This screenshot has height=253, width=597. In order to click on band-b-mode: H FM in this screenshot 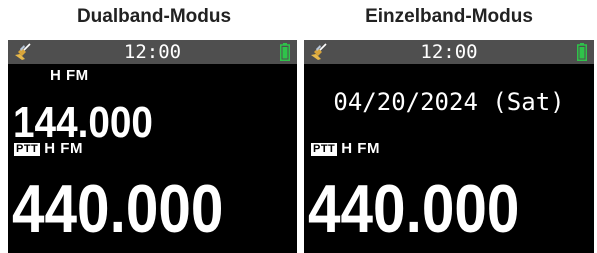, I will do `click(63, 148)`.